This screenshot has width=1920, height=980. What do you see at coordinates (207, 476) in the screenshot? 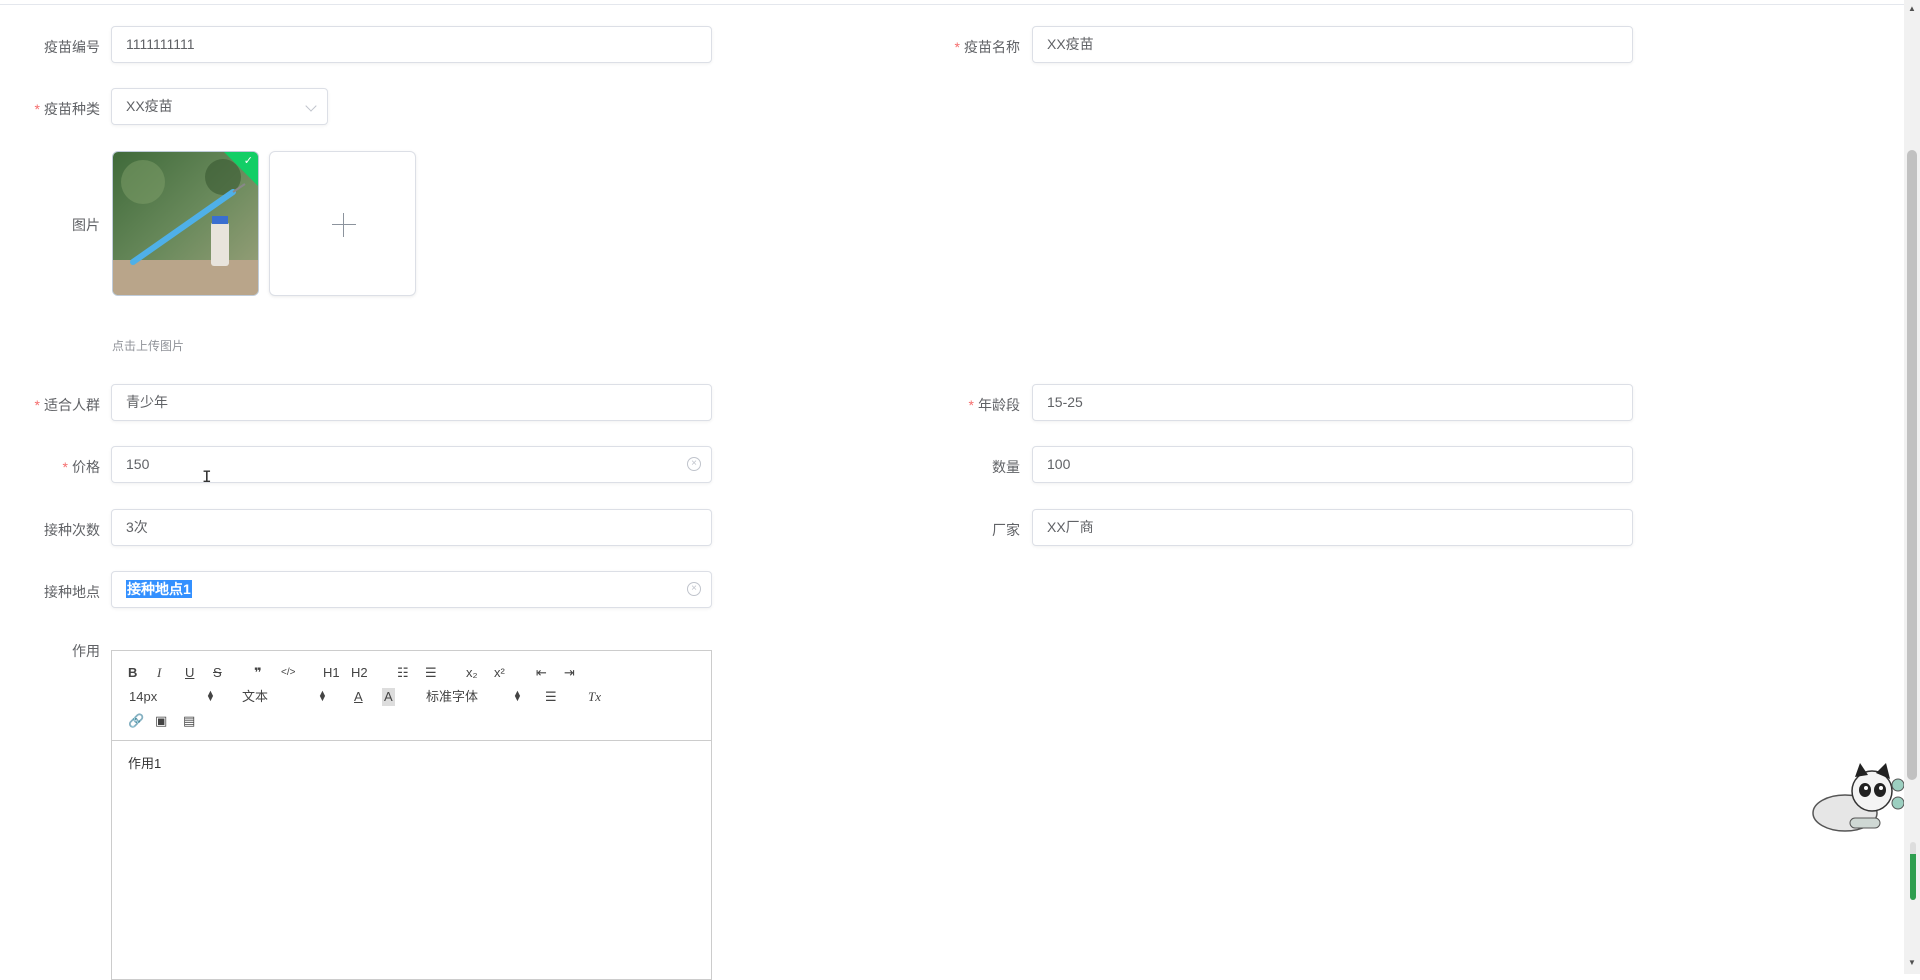
I see `text-cursor-icon: I` at bounding box center [207, 476].